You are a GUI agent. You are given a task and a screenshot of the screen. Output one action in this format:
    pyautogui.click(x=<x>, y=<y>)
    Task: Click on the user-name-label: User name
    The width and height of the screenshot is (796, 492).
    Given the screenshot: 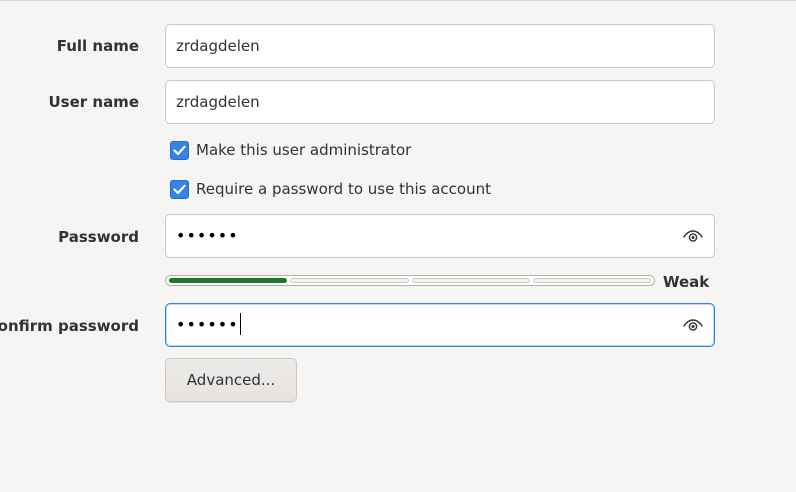 What is the action you would take?
    pyautogui.click(x=93, y=102)
    